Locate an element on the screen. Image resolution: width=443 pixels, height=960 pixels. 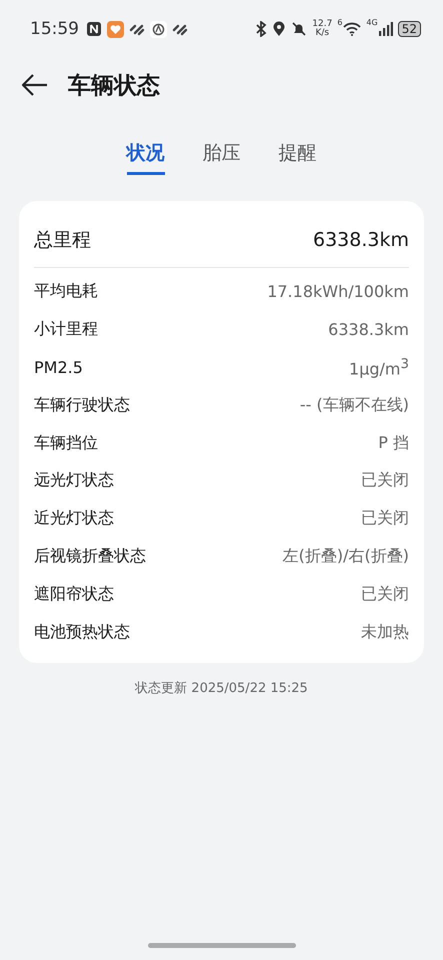
status-label: 车辆行驶状态 is located at coordinates (82, 405).